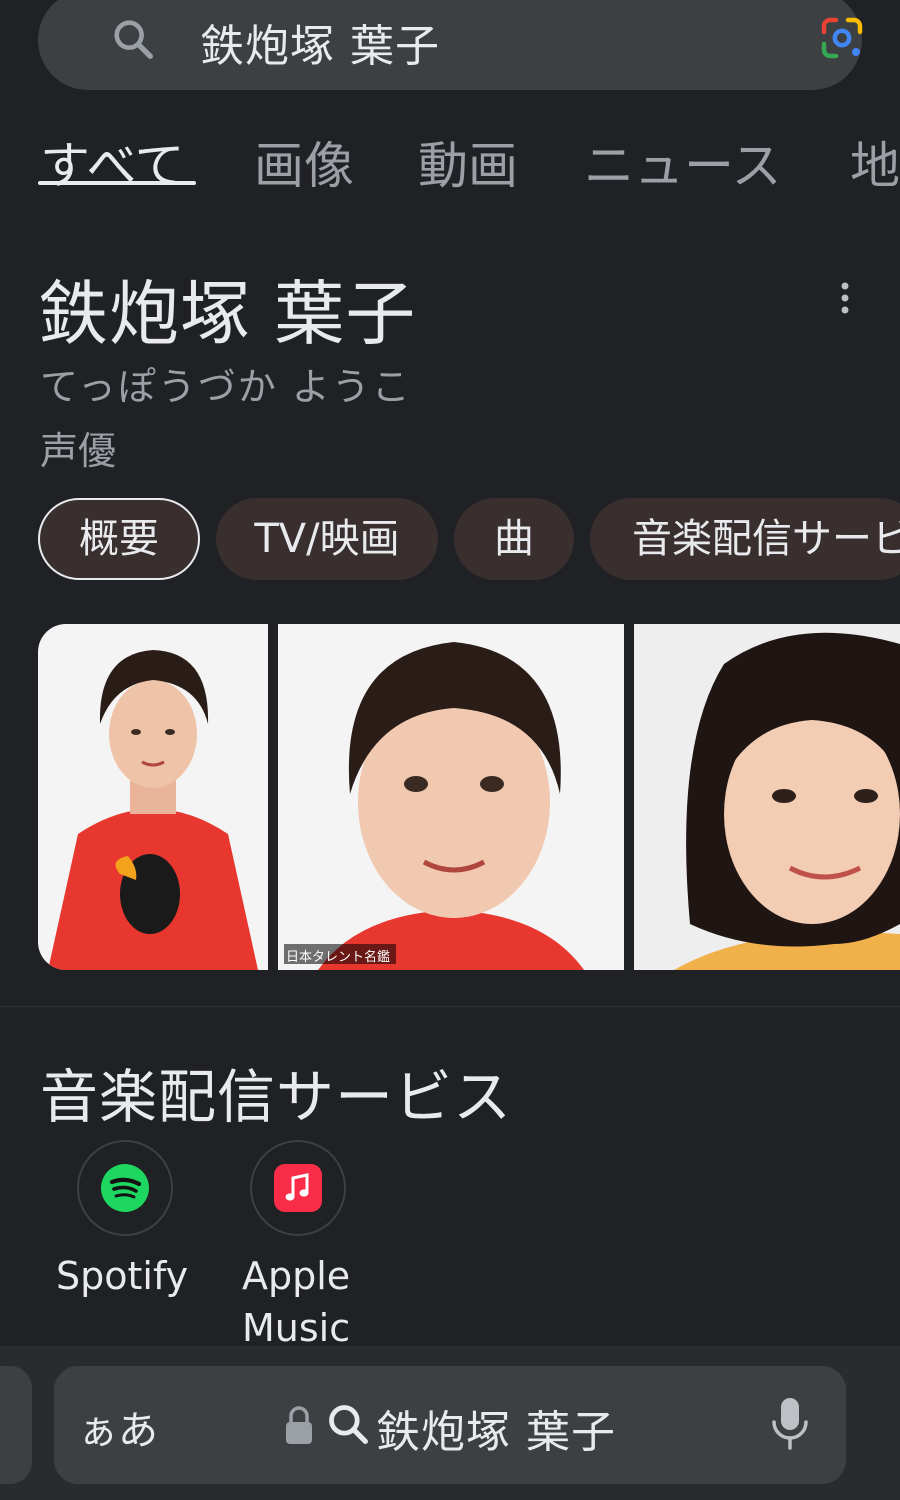 This screenshot has height=1500, width=900. Describe the element at coordinates (16, 1425) in the screenshot. I see `previous-tab-edge` at that location.